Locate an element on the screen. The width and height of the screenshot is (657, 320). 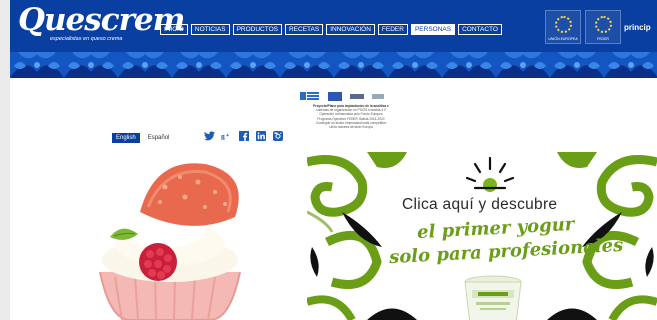
eu-badge: UNIÓN EUROPEA is located at coordinates (563, 27).